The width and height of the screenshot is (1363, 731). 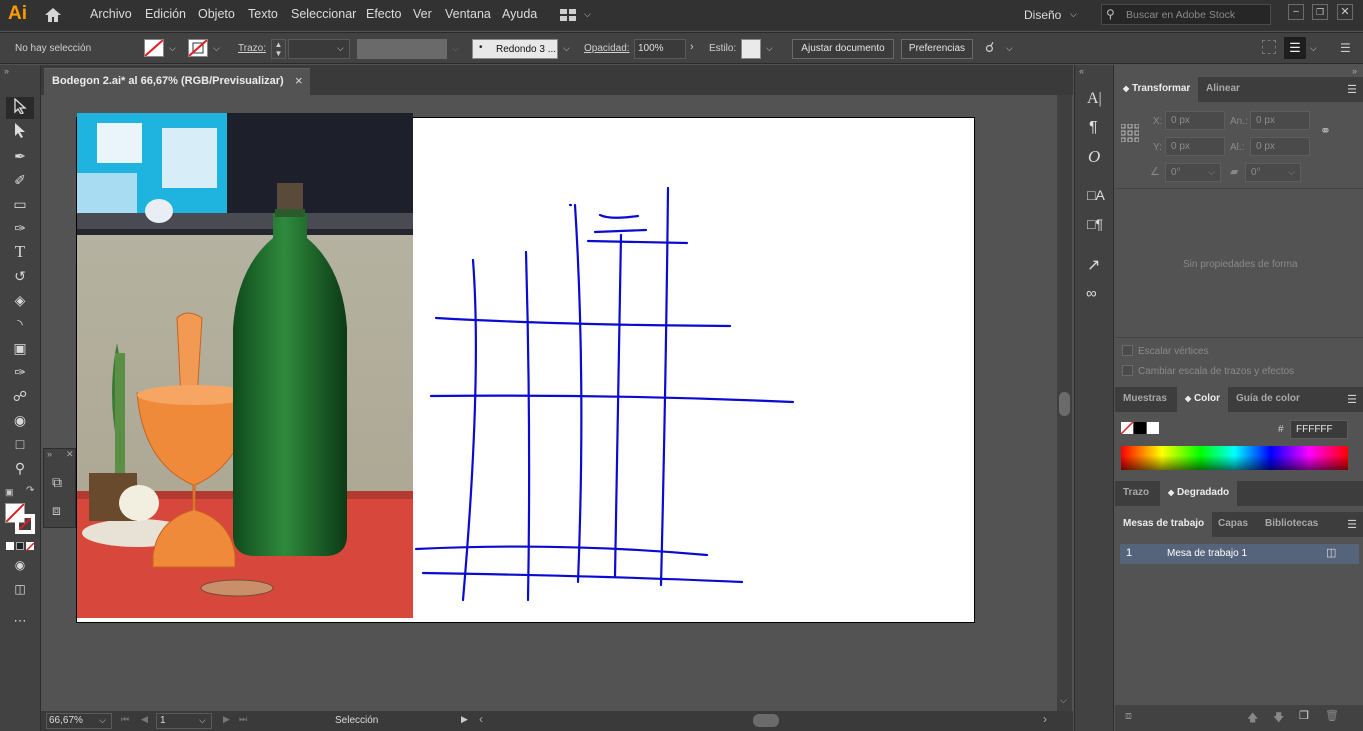 I want to click on menu-ventana: Ventana, so click(x=468, y=14).